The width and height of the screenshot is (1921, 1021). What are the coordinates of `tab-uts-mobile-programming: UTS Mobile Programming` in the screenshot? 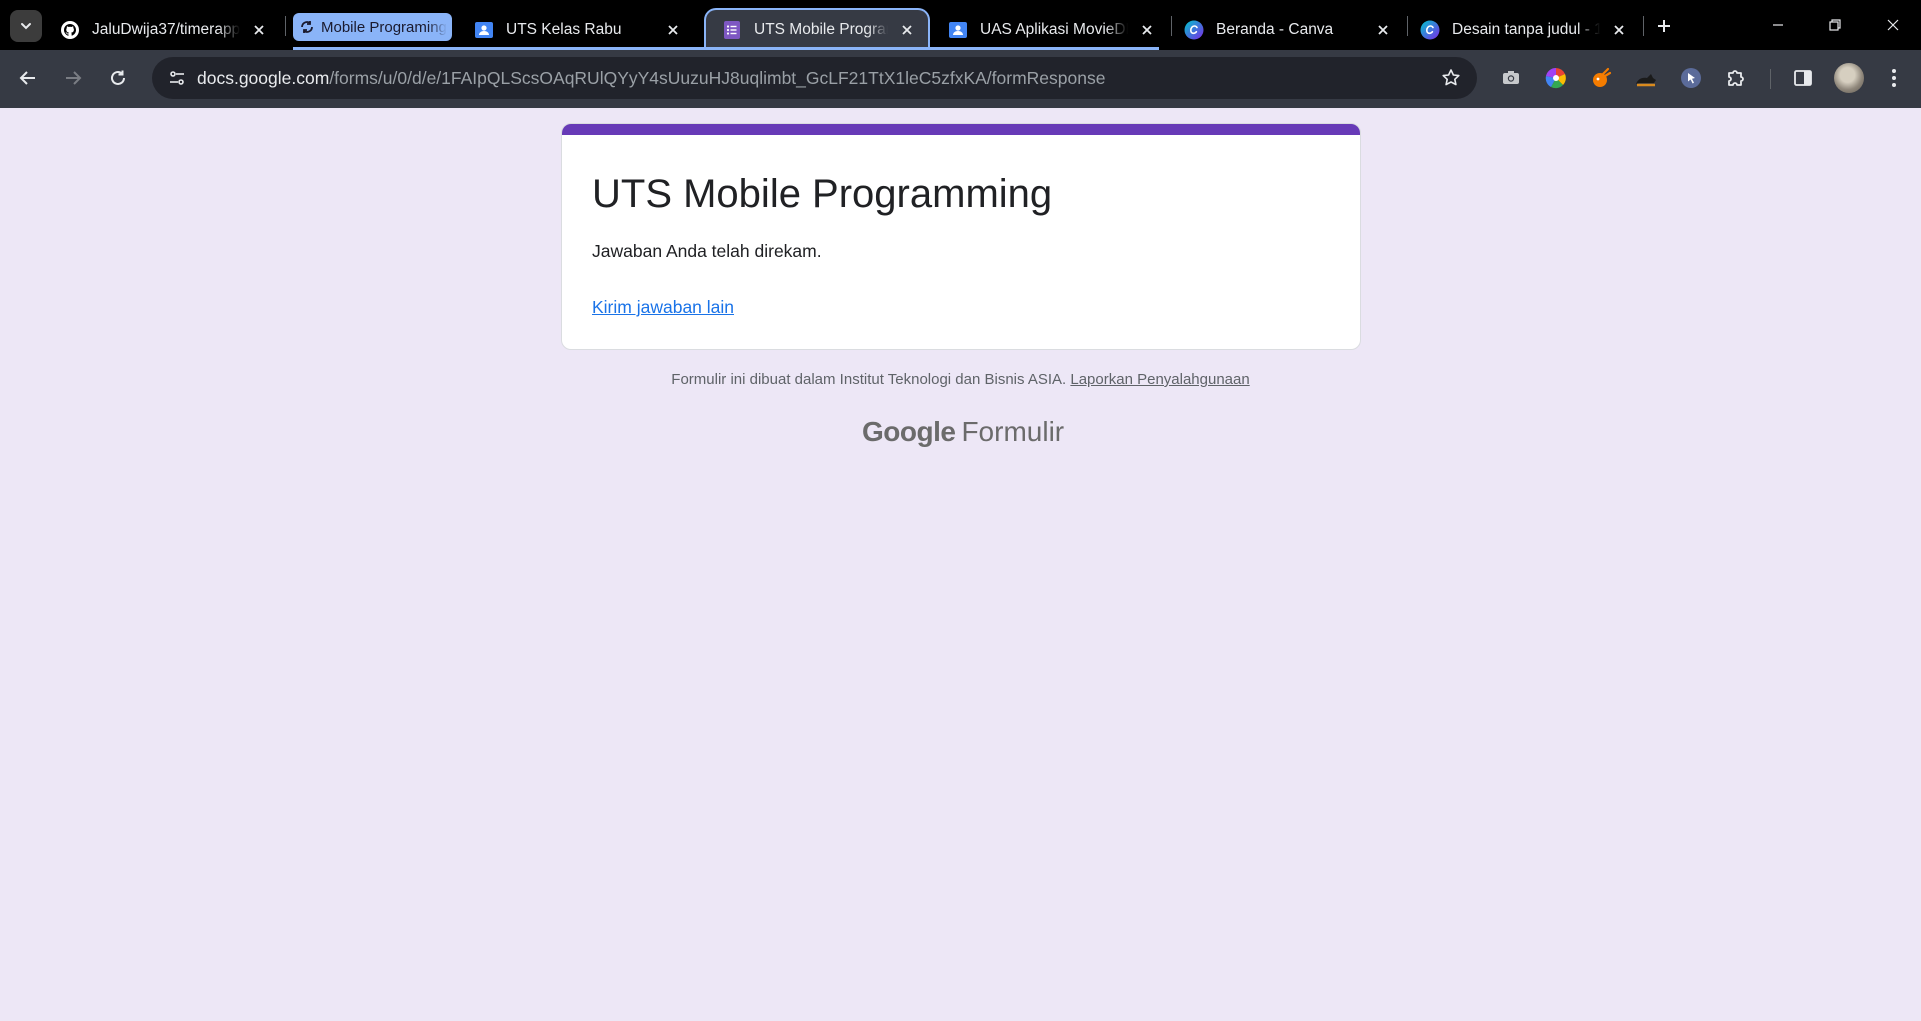 It's located at (817, 29).